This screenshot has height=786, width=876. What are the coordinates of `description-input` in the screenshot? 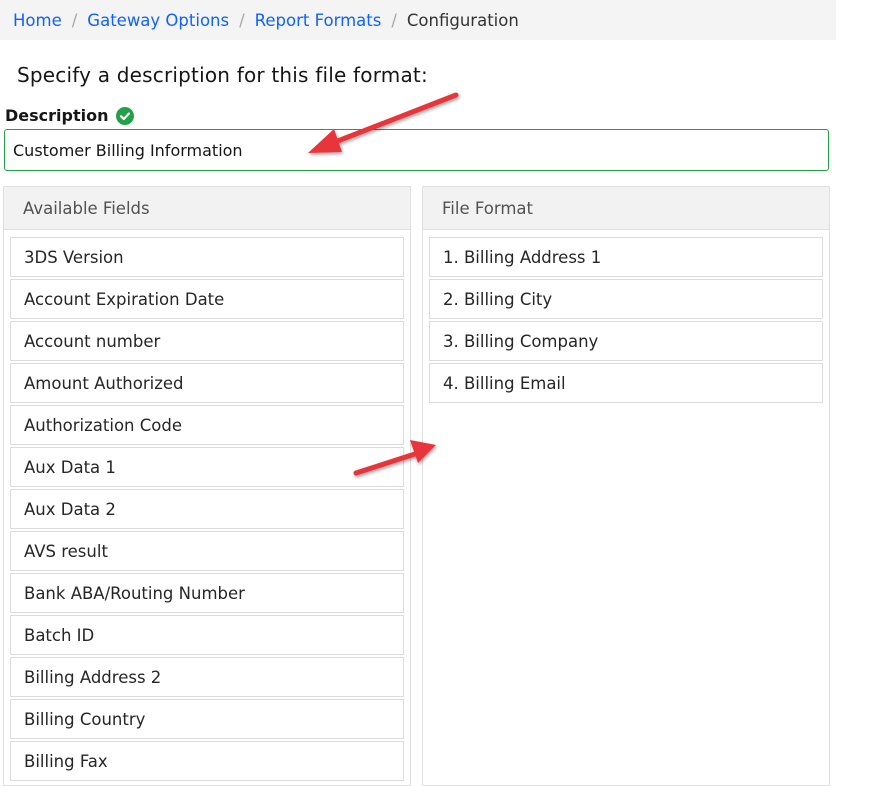 It's located at (416, 150).